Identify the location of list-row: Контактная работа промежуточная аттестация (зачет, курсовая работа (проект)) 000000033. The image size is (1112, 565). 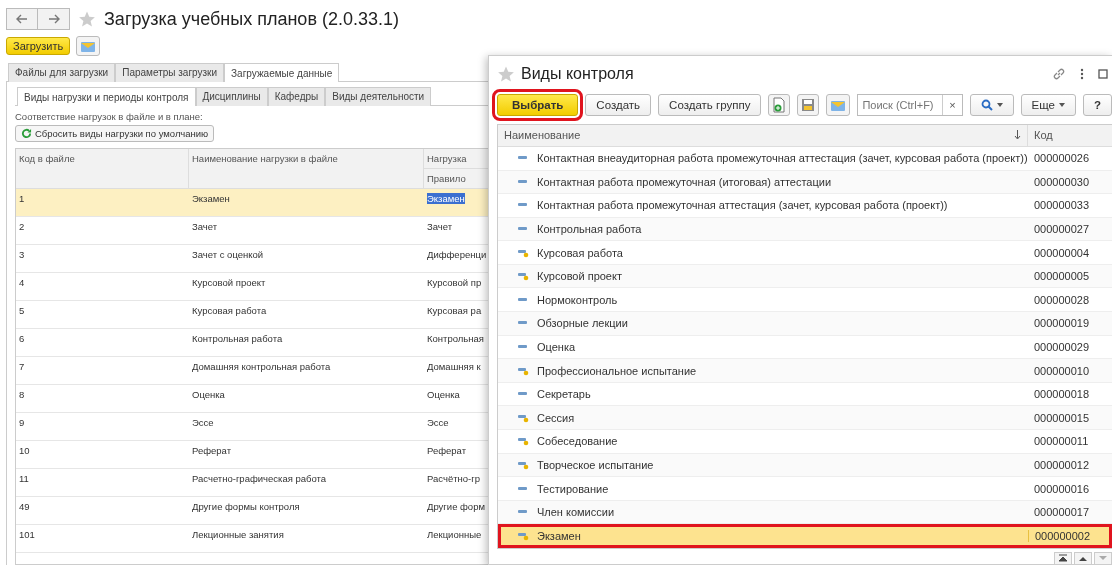
(805, 206).